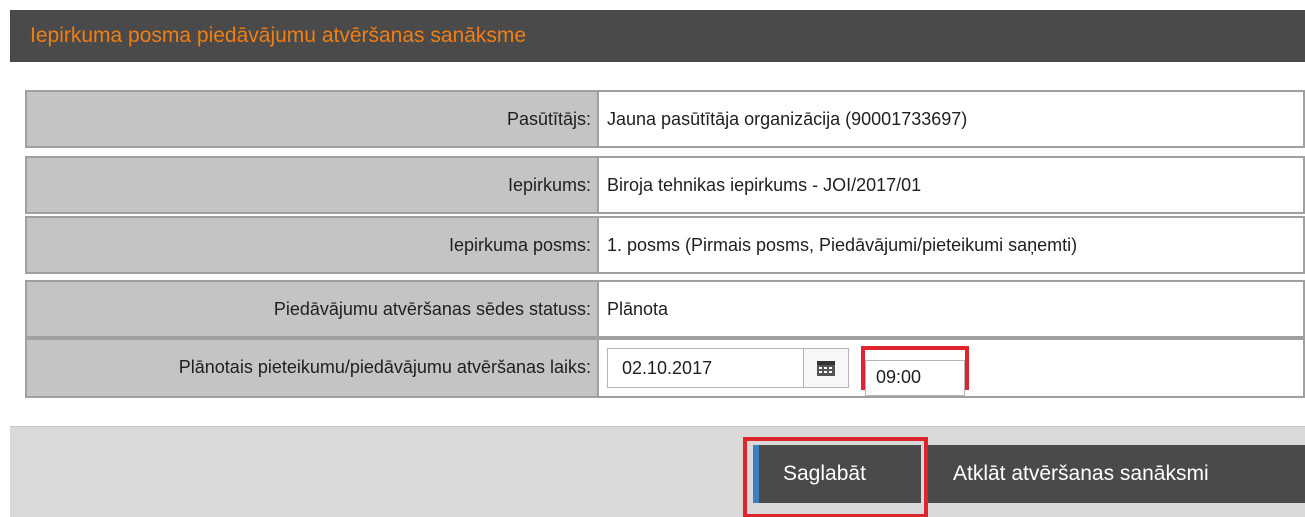 The height and width of the screenshot is (517, 1305). I want to click on status-label: Piedāvājumu atvēršanas sēdes statuss:, so click(313, 309).